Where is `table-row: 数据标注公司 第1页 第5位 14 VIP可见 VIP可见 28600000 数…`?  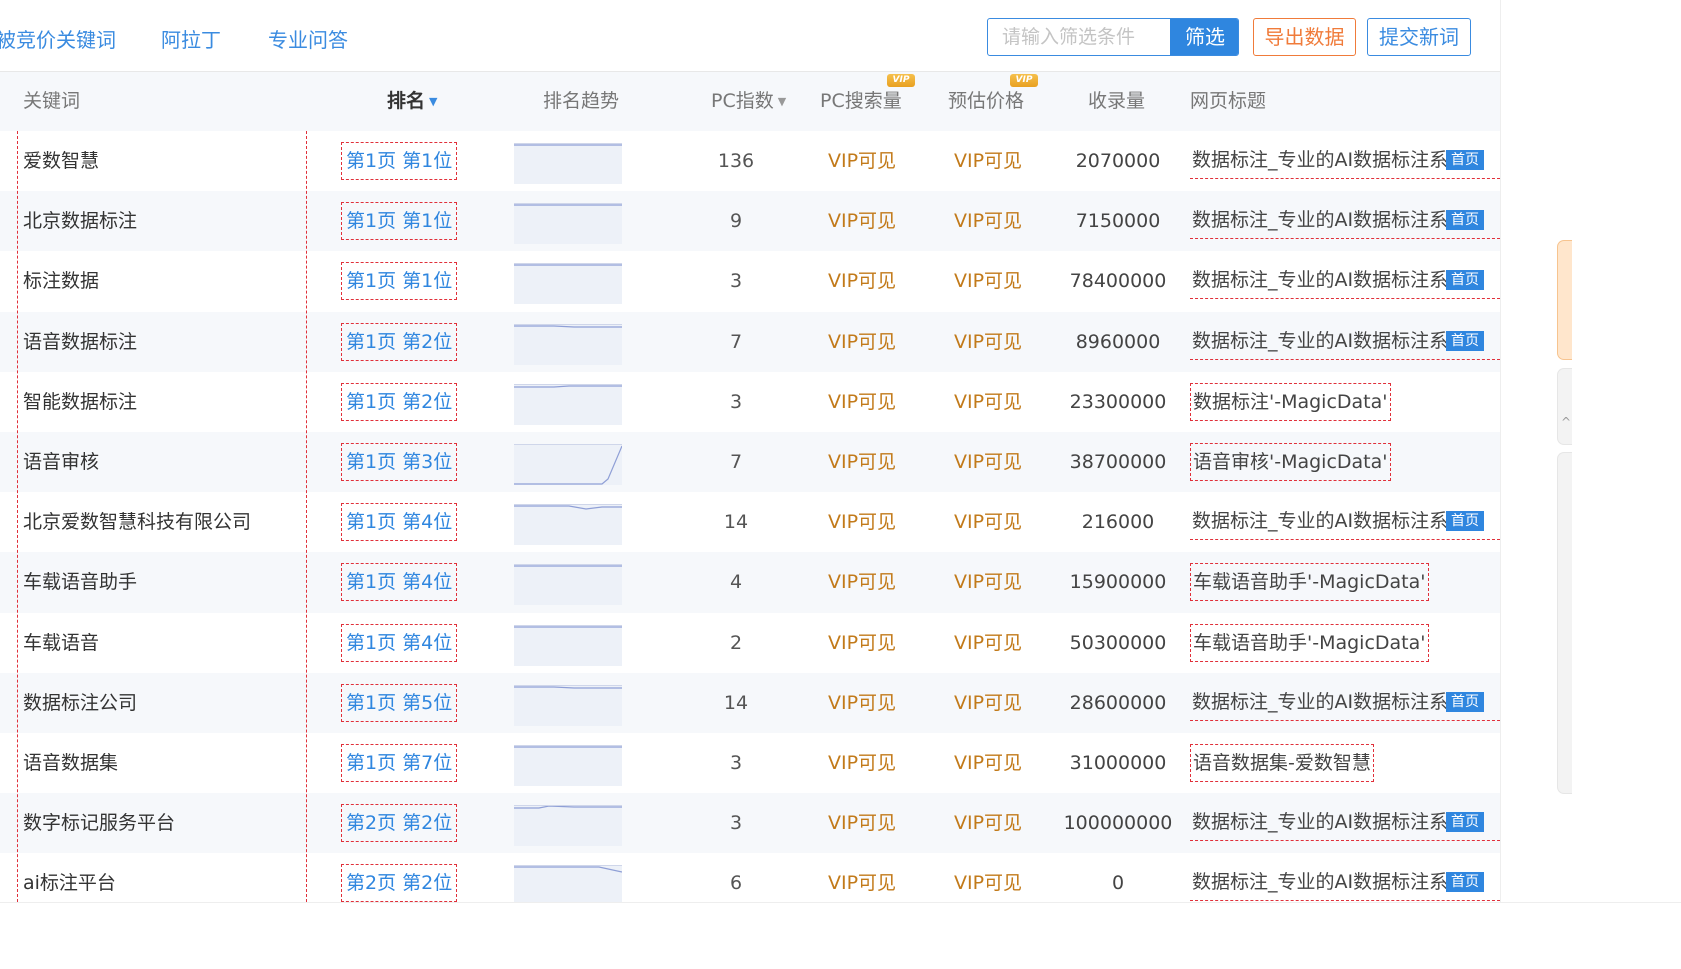
table-row: 数据标注公司 第1页 第5位 14 VIP可见 VIP可见 28600000 数… is located at coordinates (750, 702).